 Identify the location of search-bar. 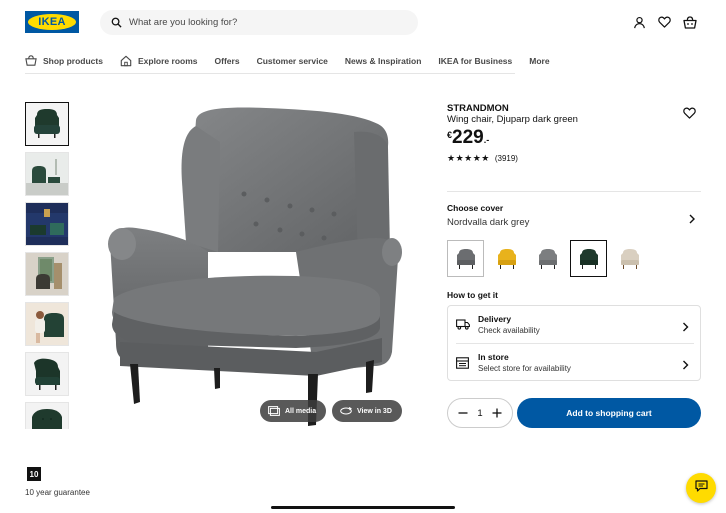
(259, 22).